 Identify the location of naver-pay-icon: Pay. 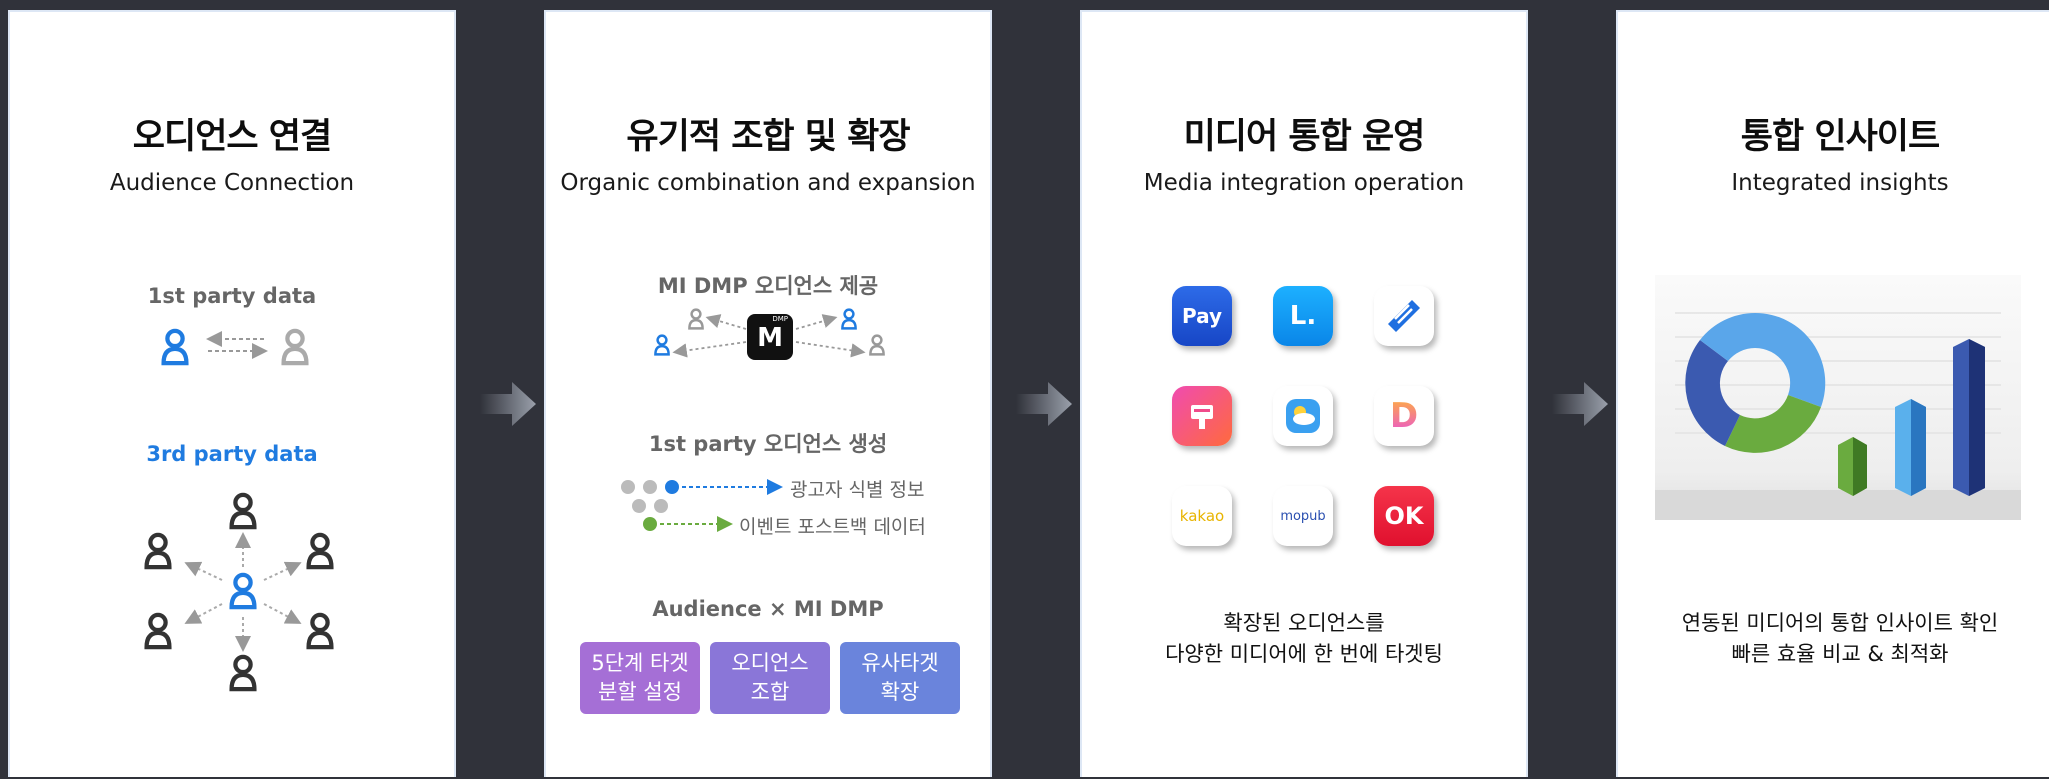
(1202, 316).